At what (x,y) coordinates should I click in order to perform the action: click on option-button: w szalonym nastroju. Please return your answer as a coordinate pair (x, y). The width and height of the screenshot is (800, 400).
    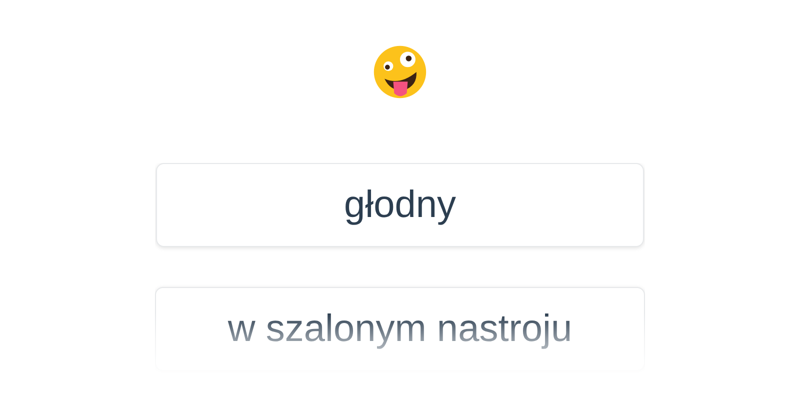
    Looking at the image, I should click on (400, 329).